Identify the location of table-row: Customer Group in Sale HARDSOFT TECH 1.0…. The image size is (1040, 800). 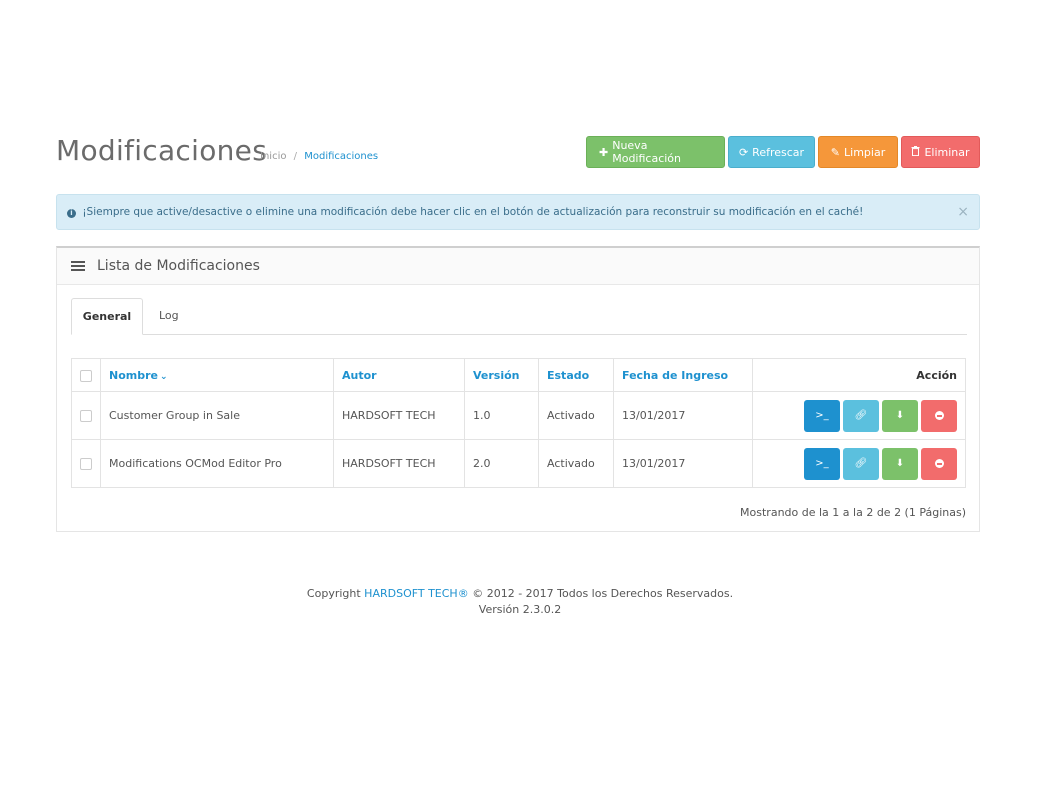
(518, 415).